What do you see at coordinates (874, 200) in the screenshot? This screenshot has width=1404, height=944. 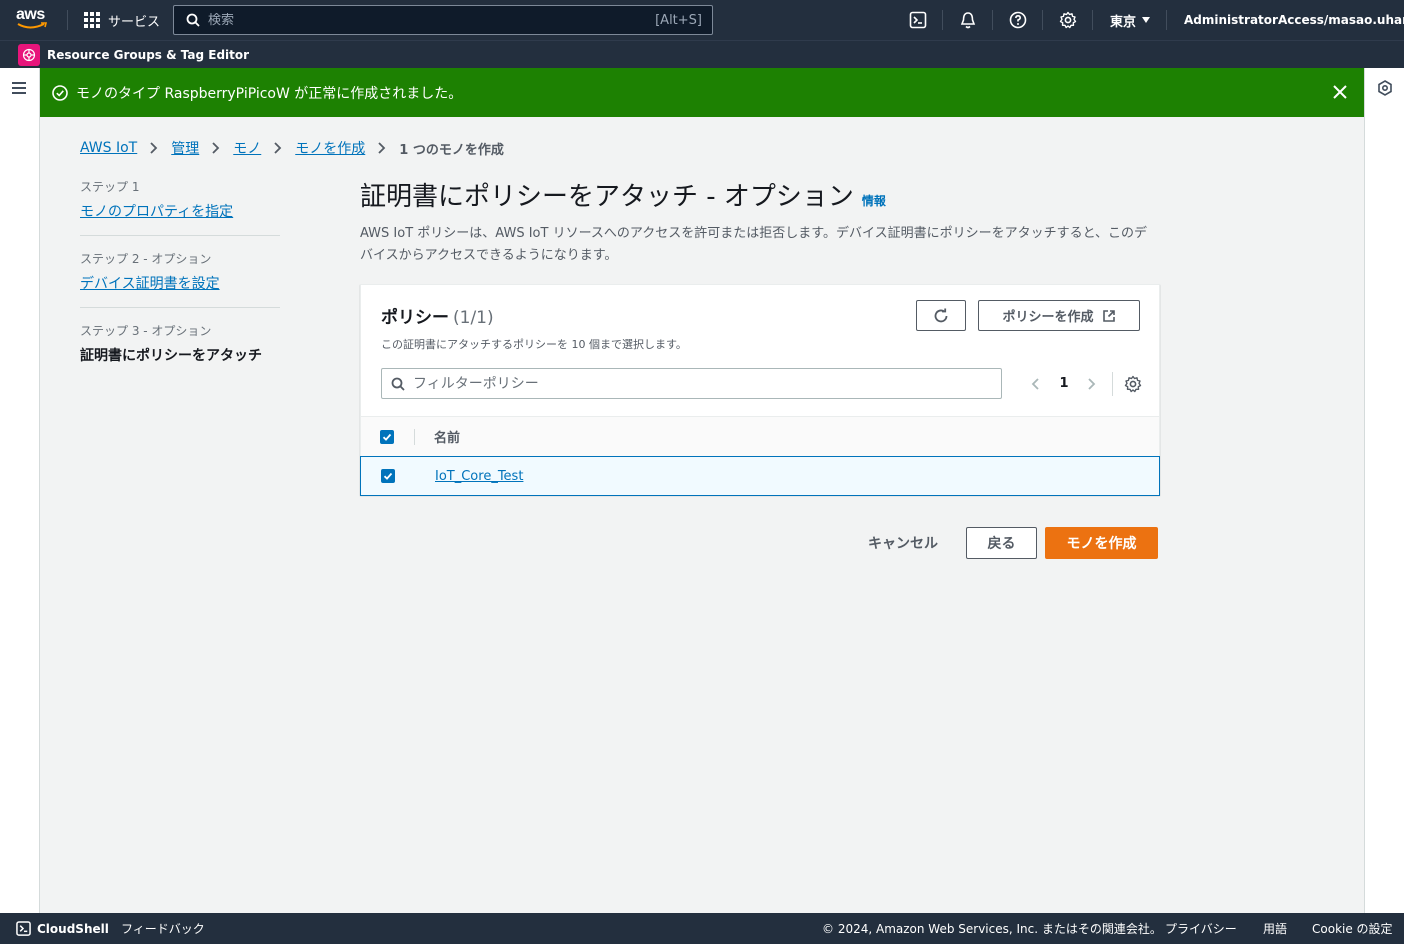 I see `info-link: 情報` at bounding box center [874, 200].